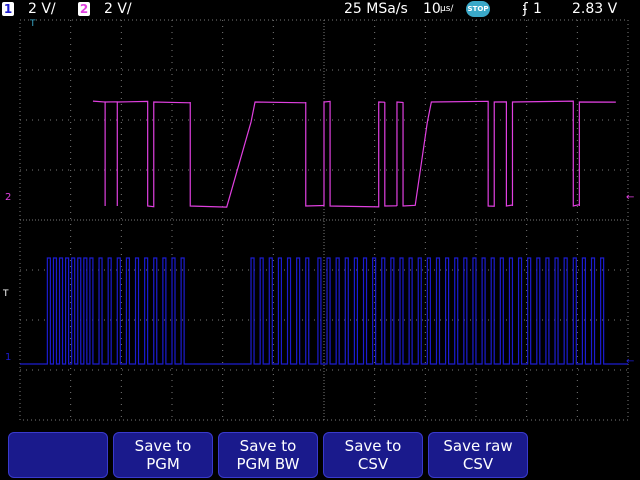 The width and height of the screenshot is (640, 480). Describe the element at coordinates (268, 464) in the screenshot. I see `softkey-3-line2: PGM BW` at that location.